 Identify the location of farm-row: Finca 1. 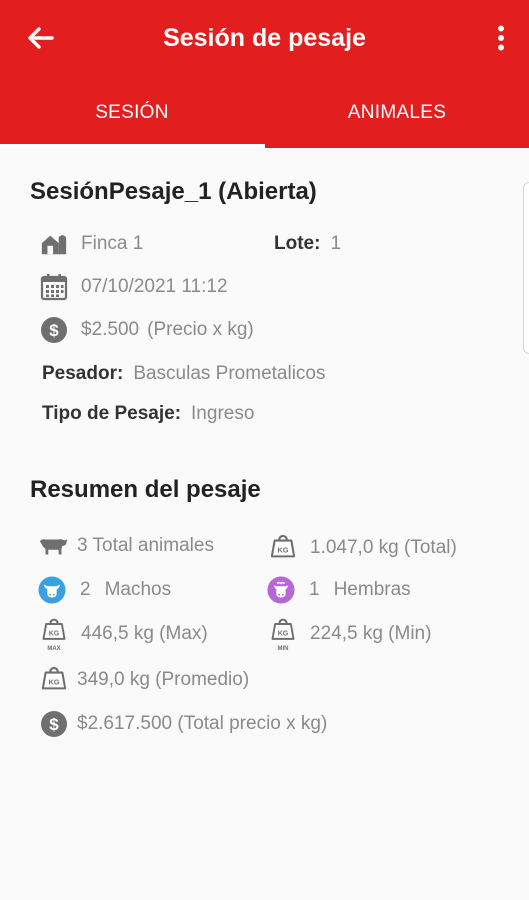
(91, 244).